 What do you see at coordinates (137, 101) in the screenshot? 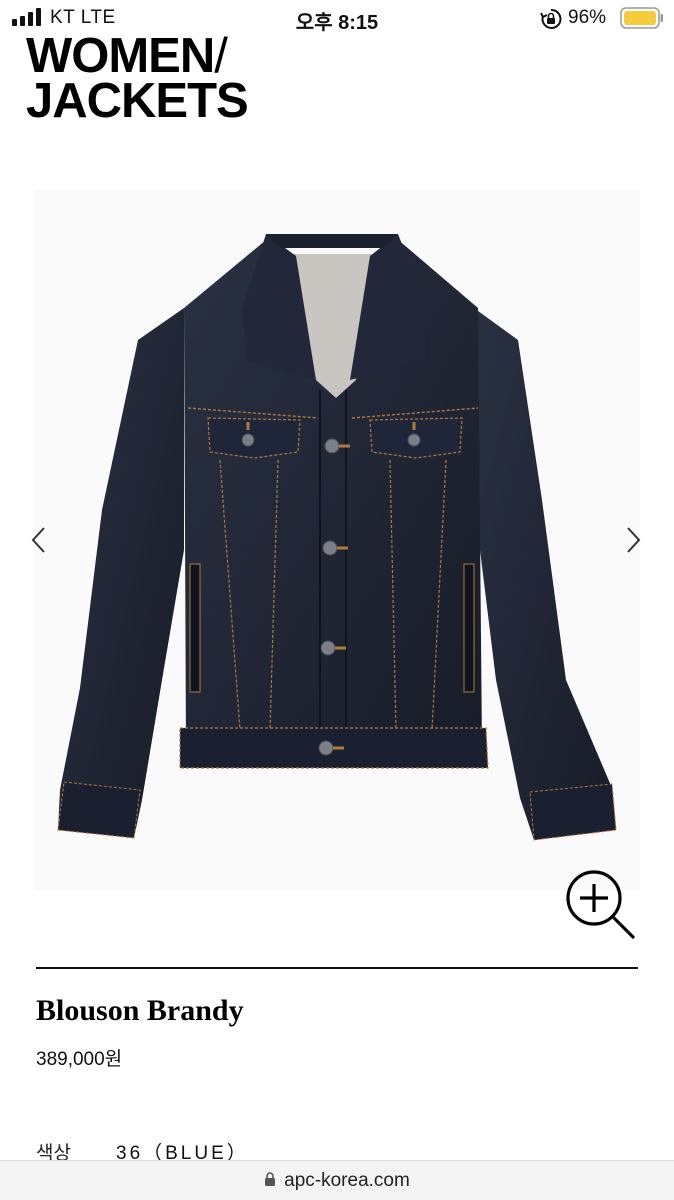
I see `title-line-jackets: JACKETS` at bounding box center [137, 101].